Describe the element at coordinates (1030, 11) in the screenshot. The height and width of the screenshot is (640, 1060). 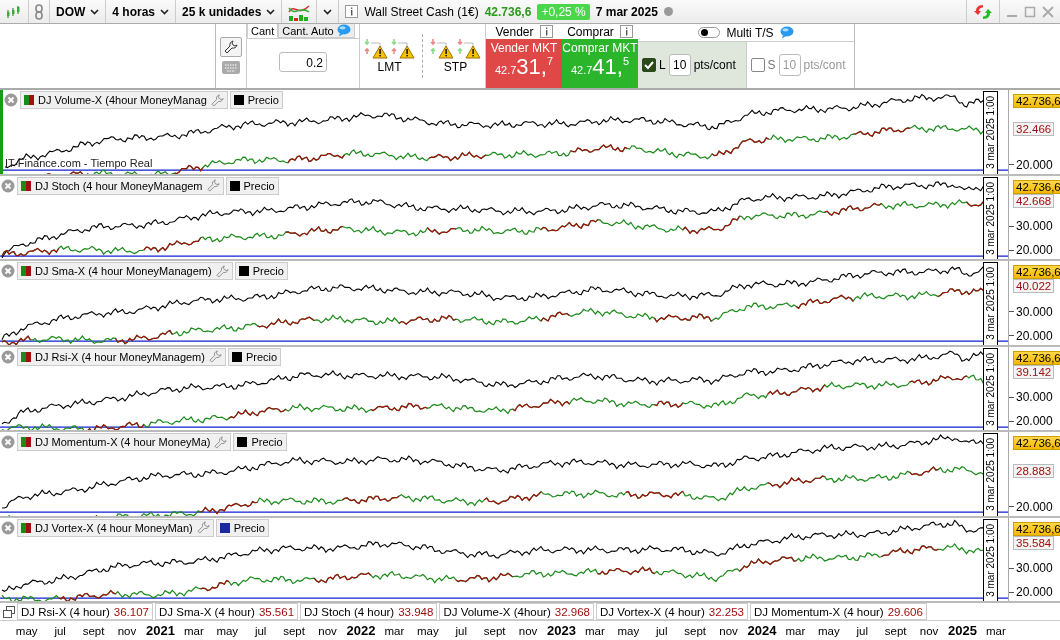
I see `maximize-icon` at that location.